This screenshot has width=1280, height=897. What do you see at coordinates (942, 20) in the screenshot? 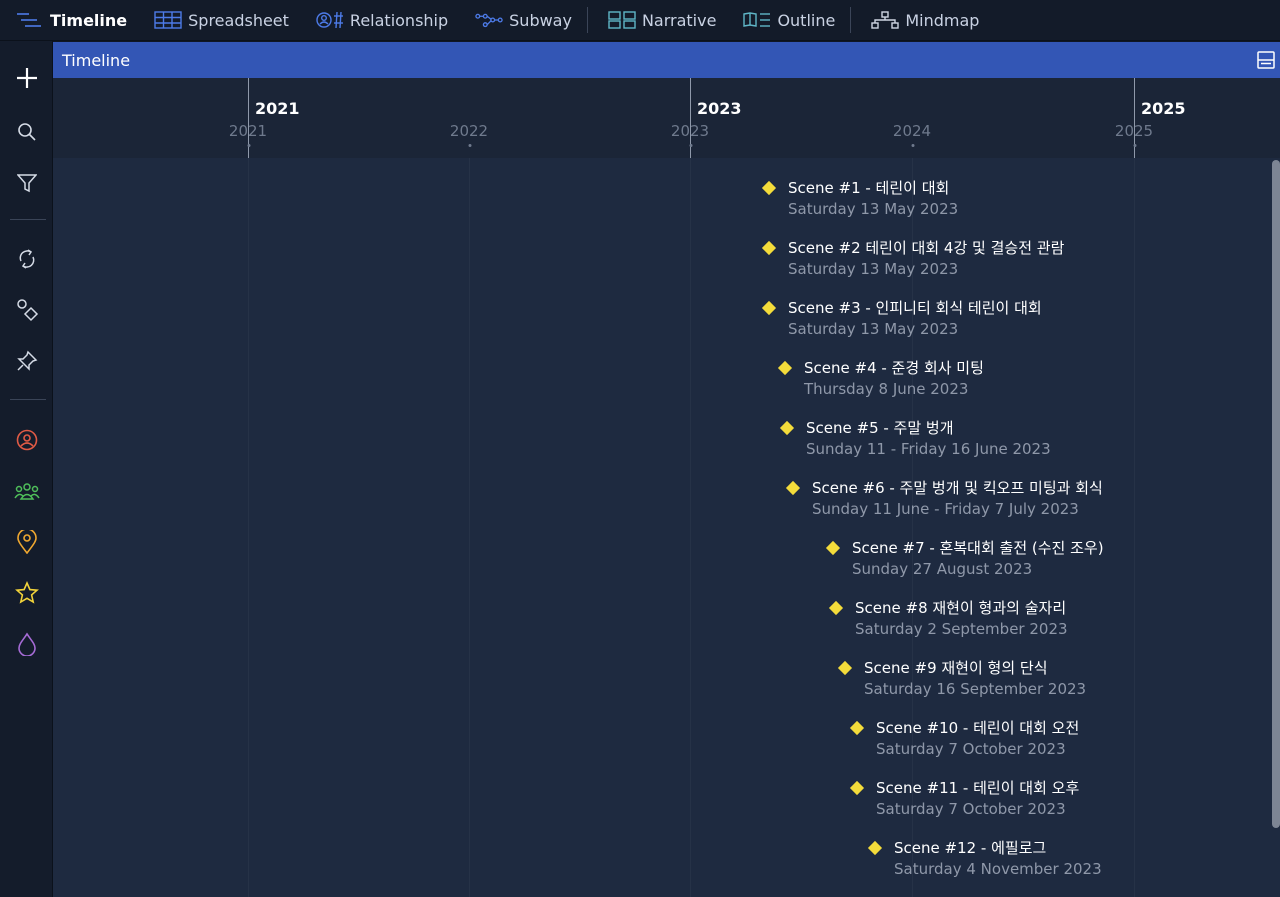
I see `tab-label: Mindmap` at bounding box center [942, 20].